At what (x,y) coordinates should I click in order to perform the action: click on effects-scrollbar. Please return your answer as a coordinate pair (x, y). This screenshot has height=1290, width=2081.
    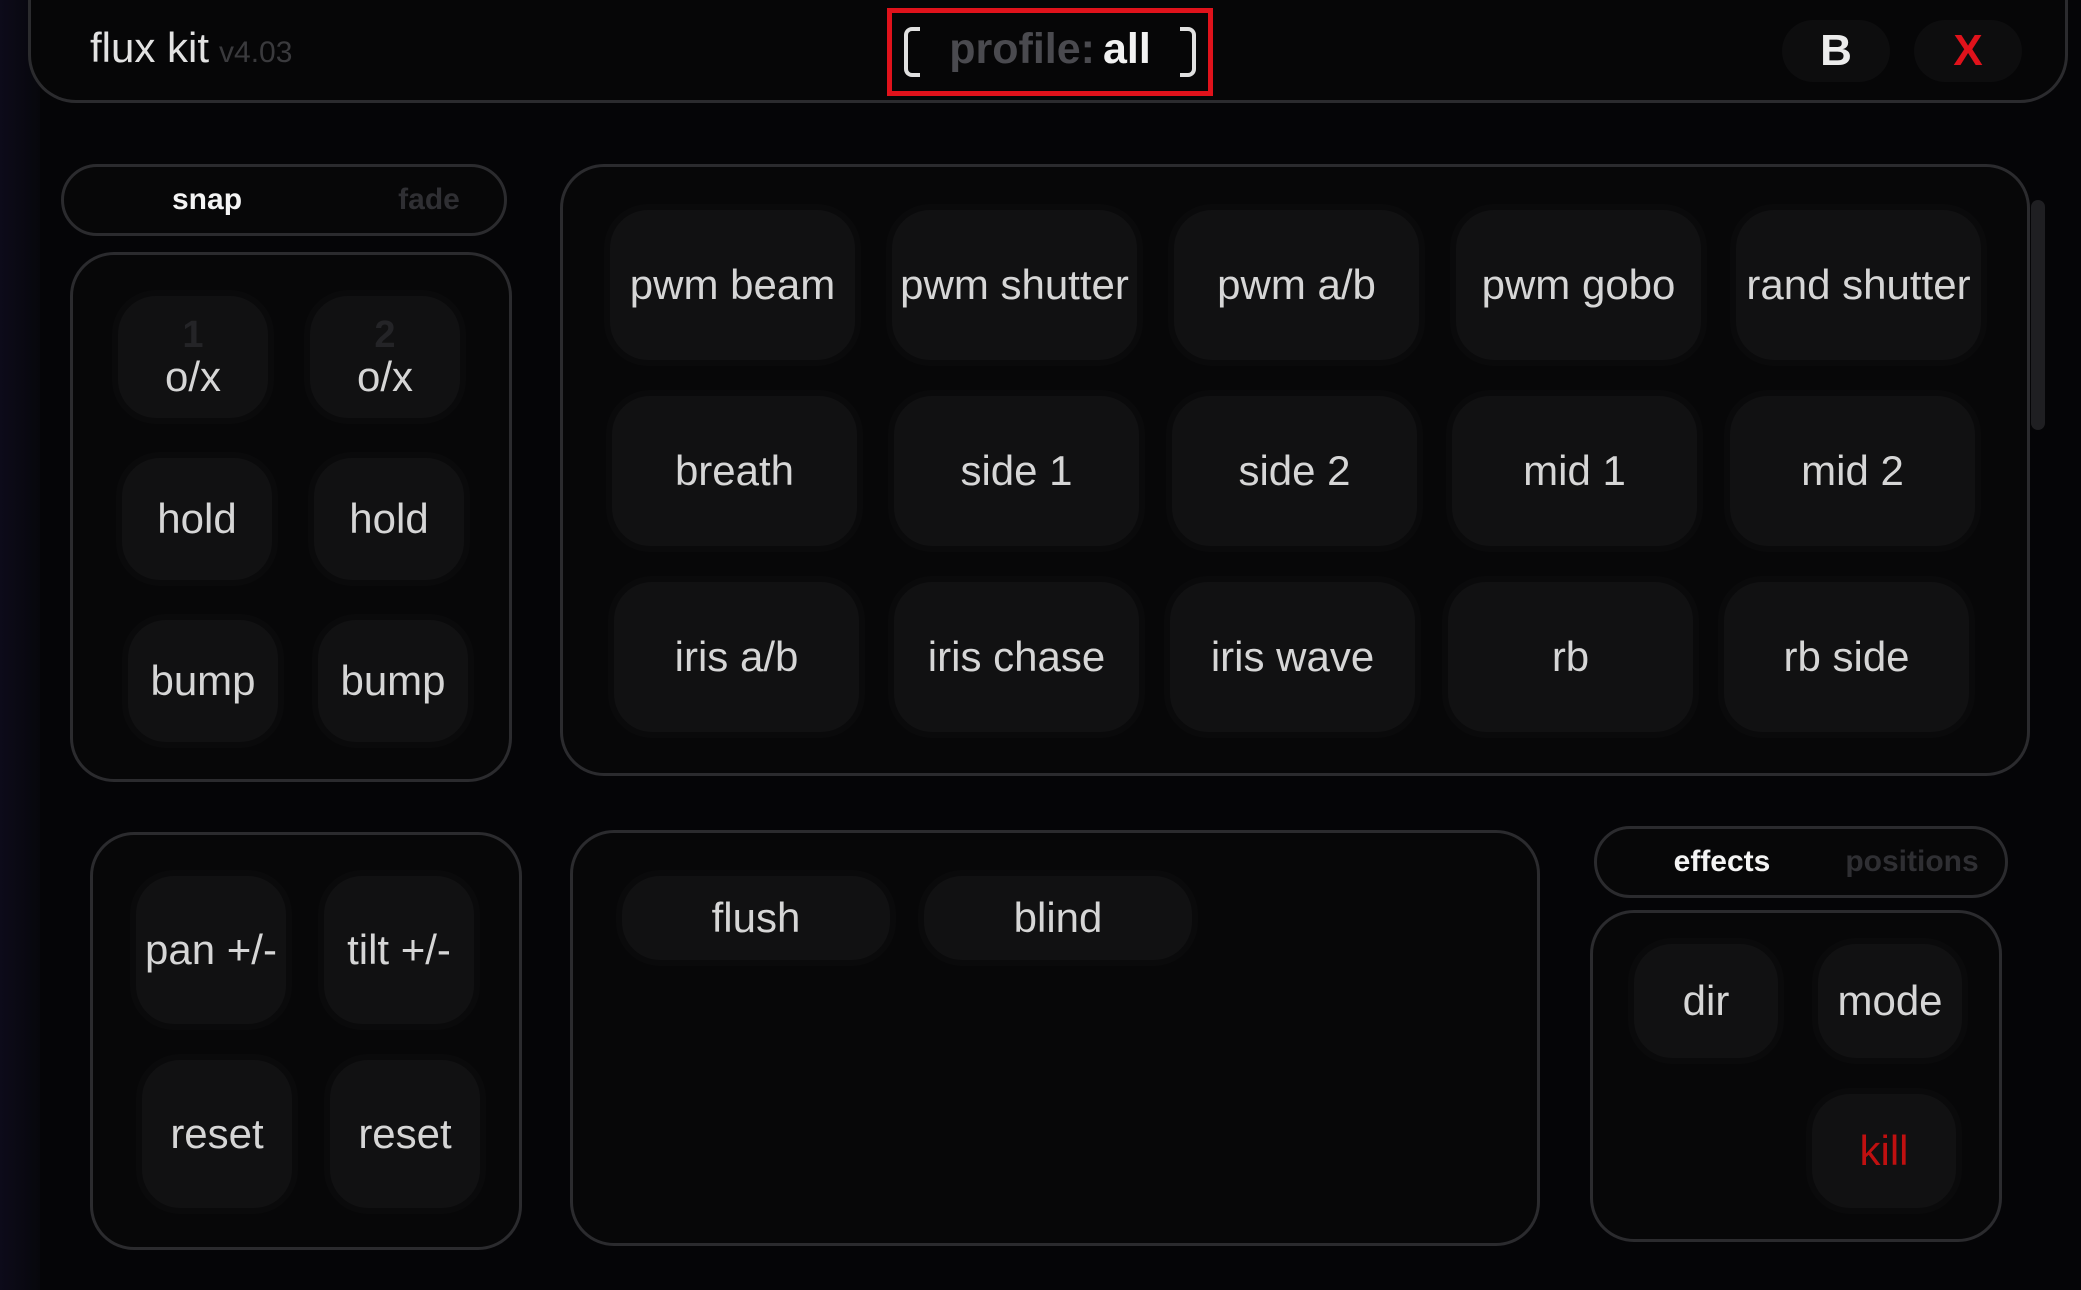
    Looking at the image, I should click on (2038, 315).